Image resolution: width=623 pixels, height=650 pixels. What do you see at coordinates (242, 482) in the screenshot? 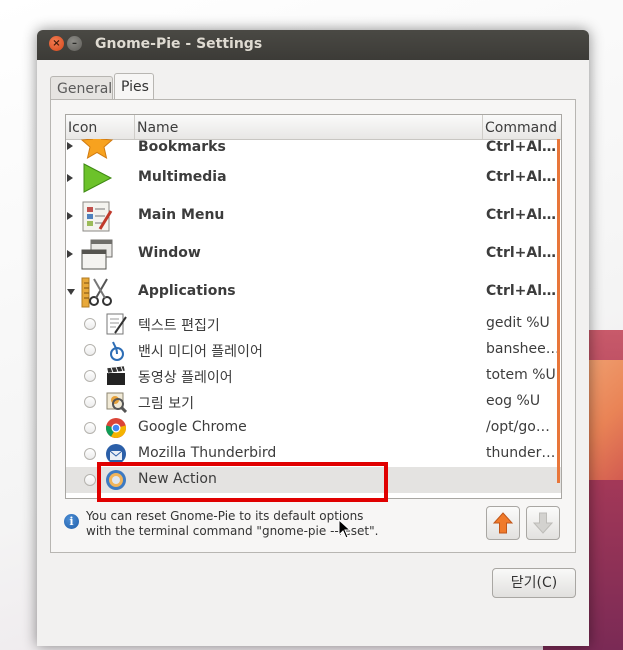
I see `highlight-box` at bounding box center [242, 482].